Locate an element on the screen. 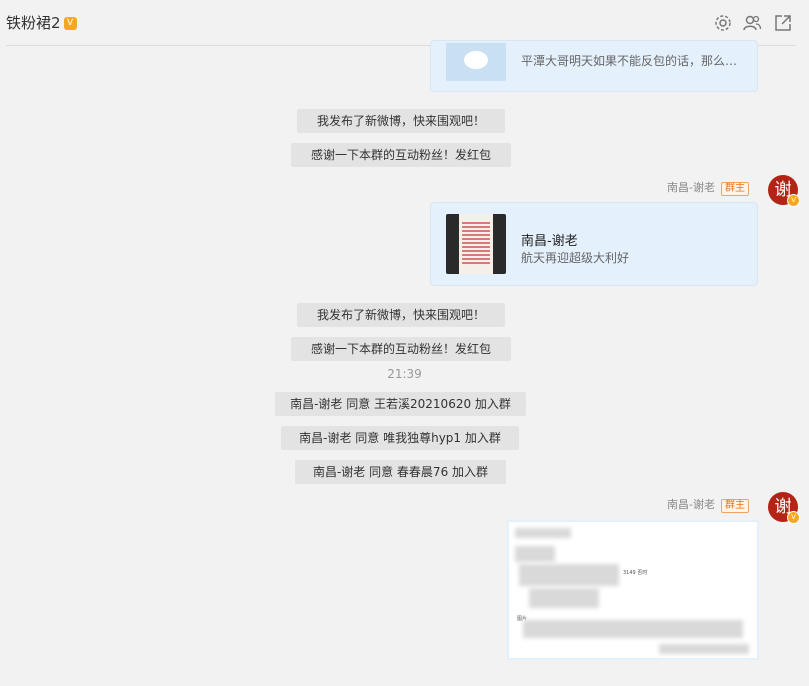 The height and width of the screenshot is (686, 809). weibo-share-card: 南昌-谢老 航天再迎超级大利好 is located at coordinates (594, 244).